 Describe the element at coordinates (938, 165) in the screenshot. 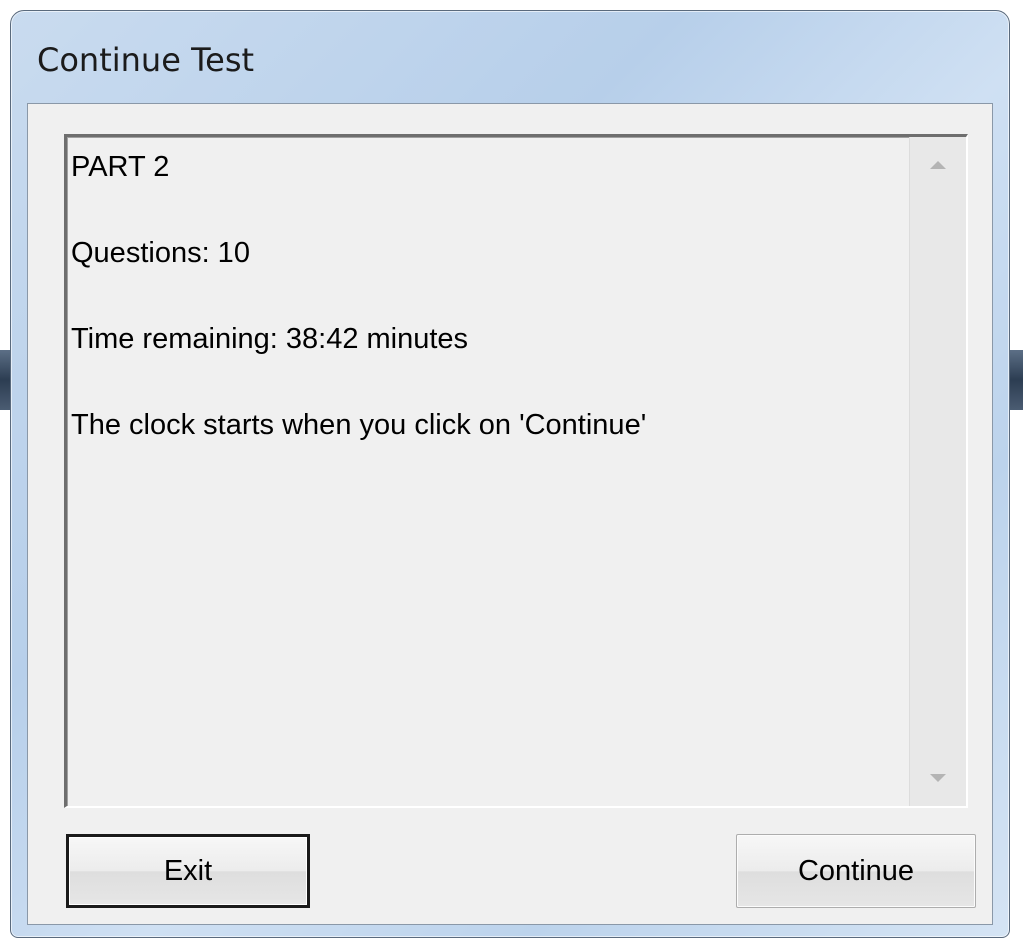

I see `scroll-up-arrow-icon` at that location.